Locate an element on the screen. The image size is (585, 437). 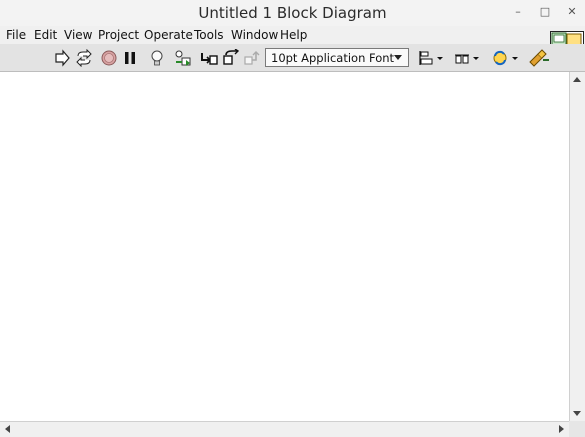
toolbar: 10pt Application Font is located at coordinates (292, 58).